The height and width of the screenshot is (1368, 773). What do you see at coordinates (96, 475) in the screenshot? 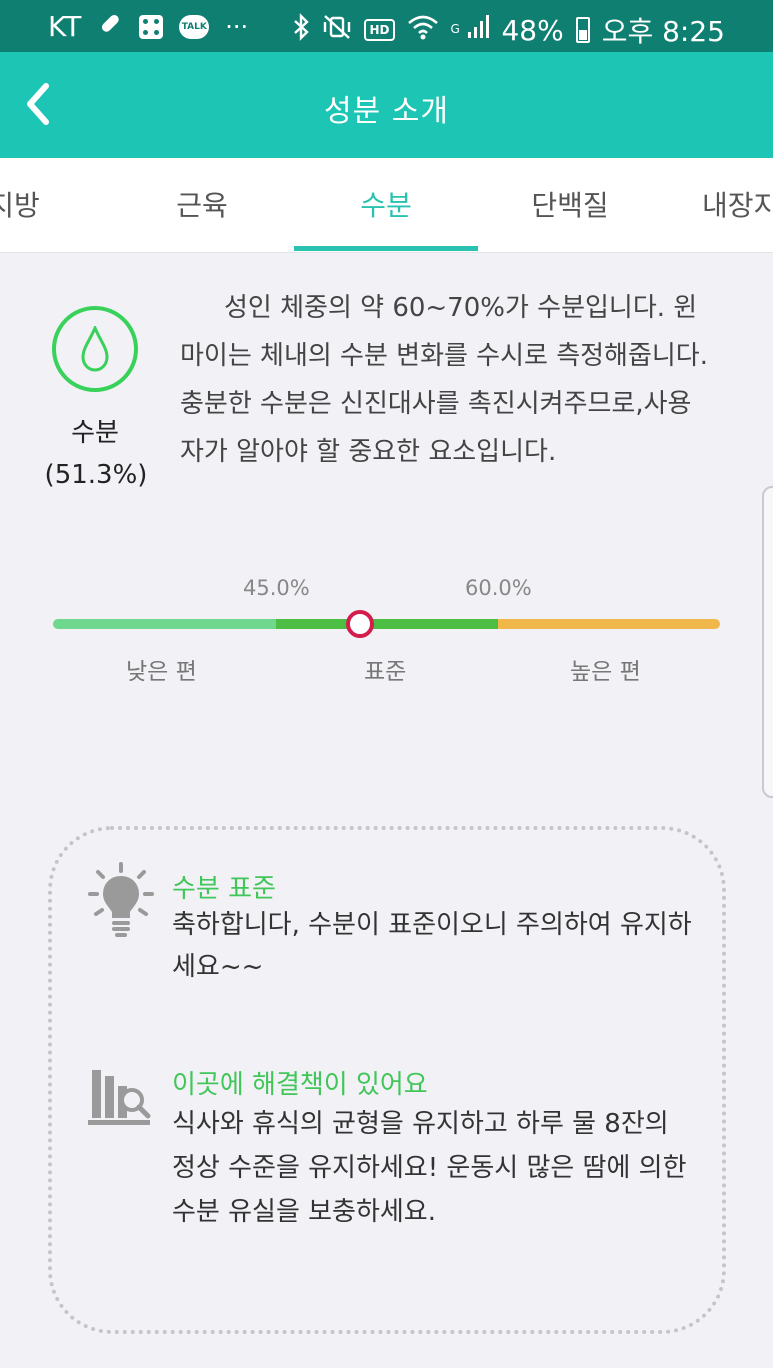
I see `component-percent: (51.3%)` at bounding box center [96, 475].